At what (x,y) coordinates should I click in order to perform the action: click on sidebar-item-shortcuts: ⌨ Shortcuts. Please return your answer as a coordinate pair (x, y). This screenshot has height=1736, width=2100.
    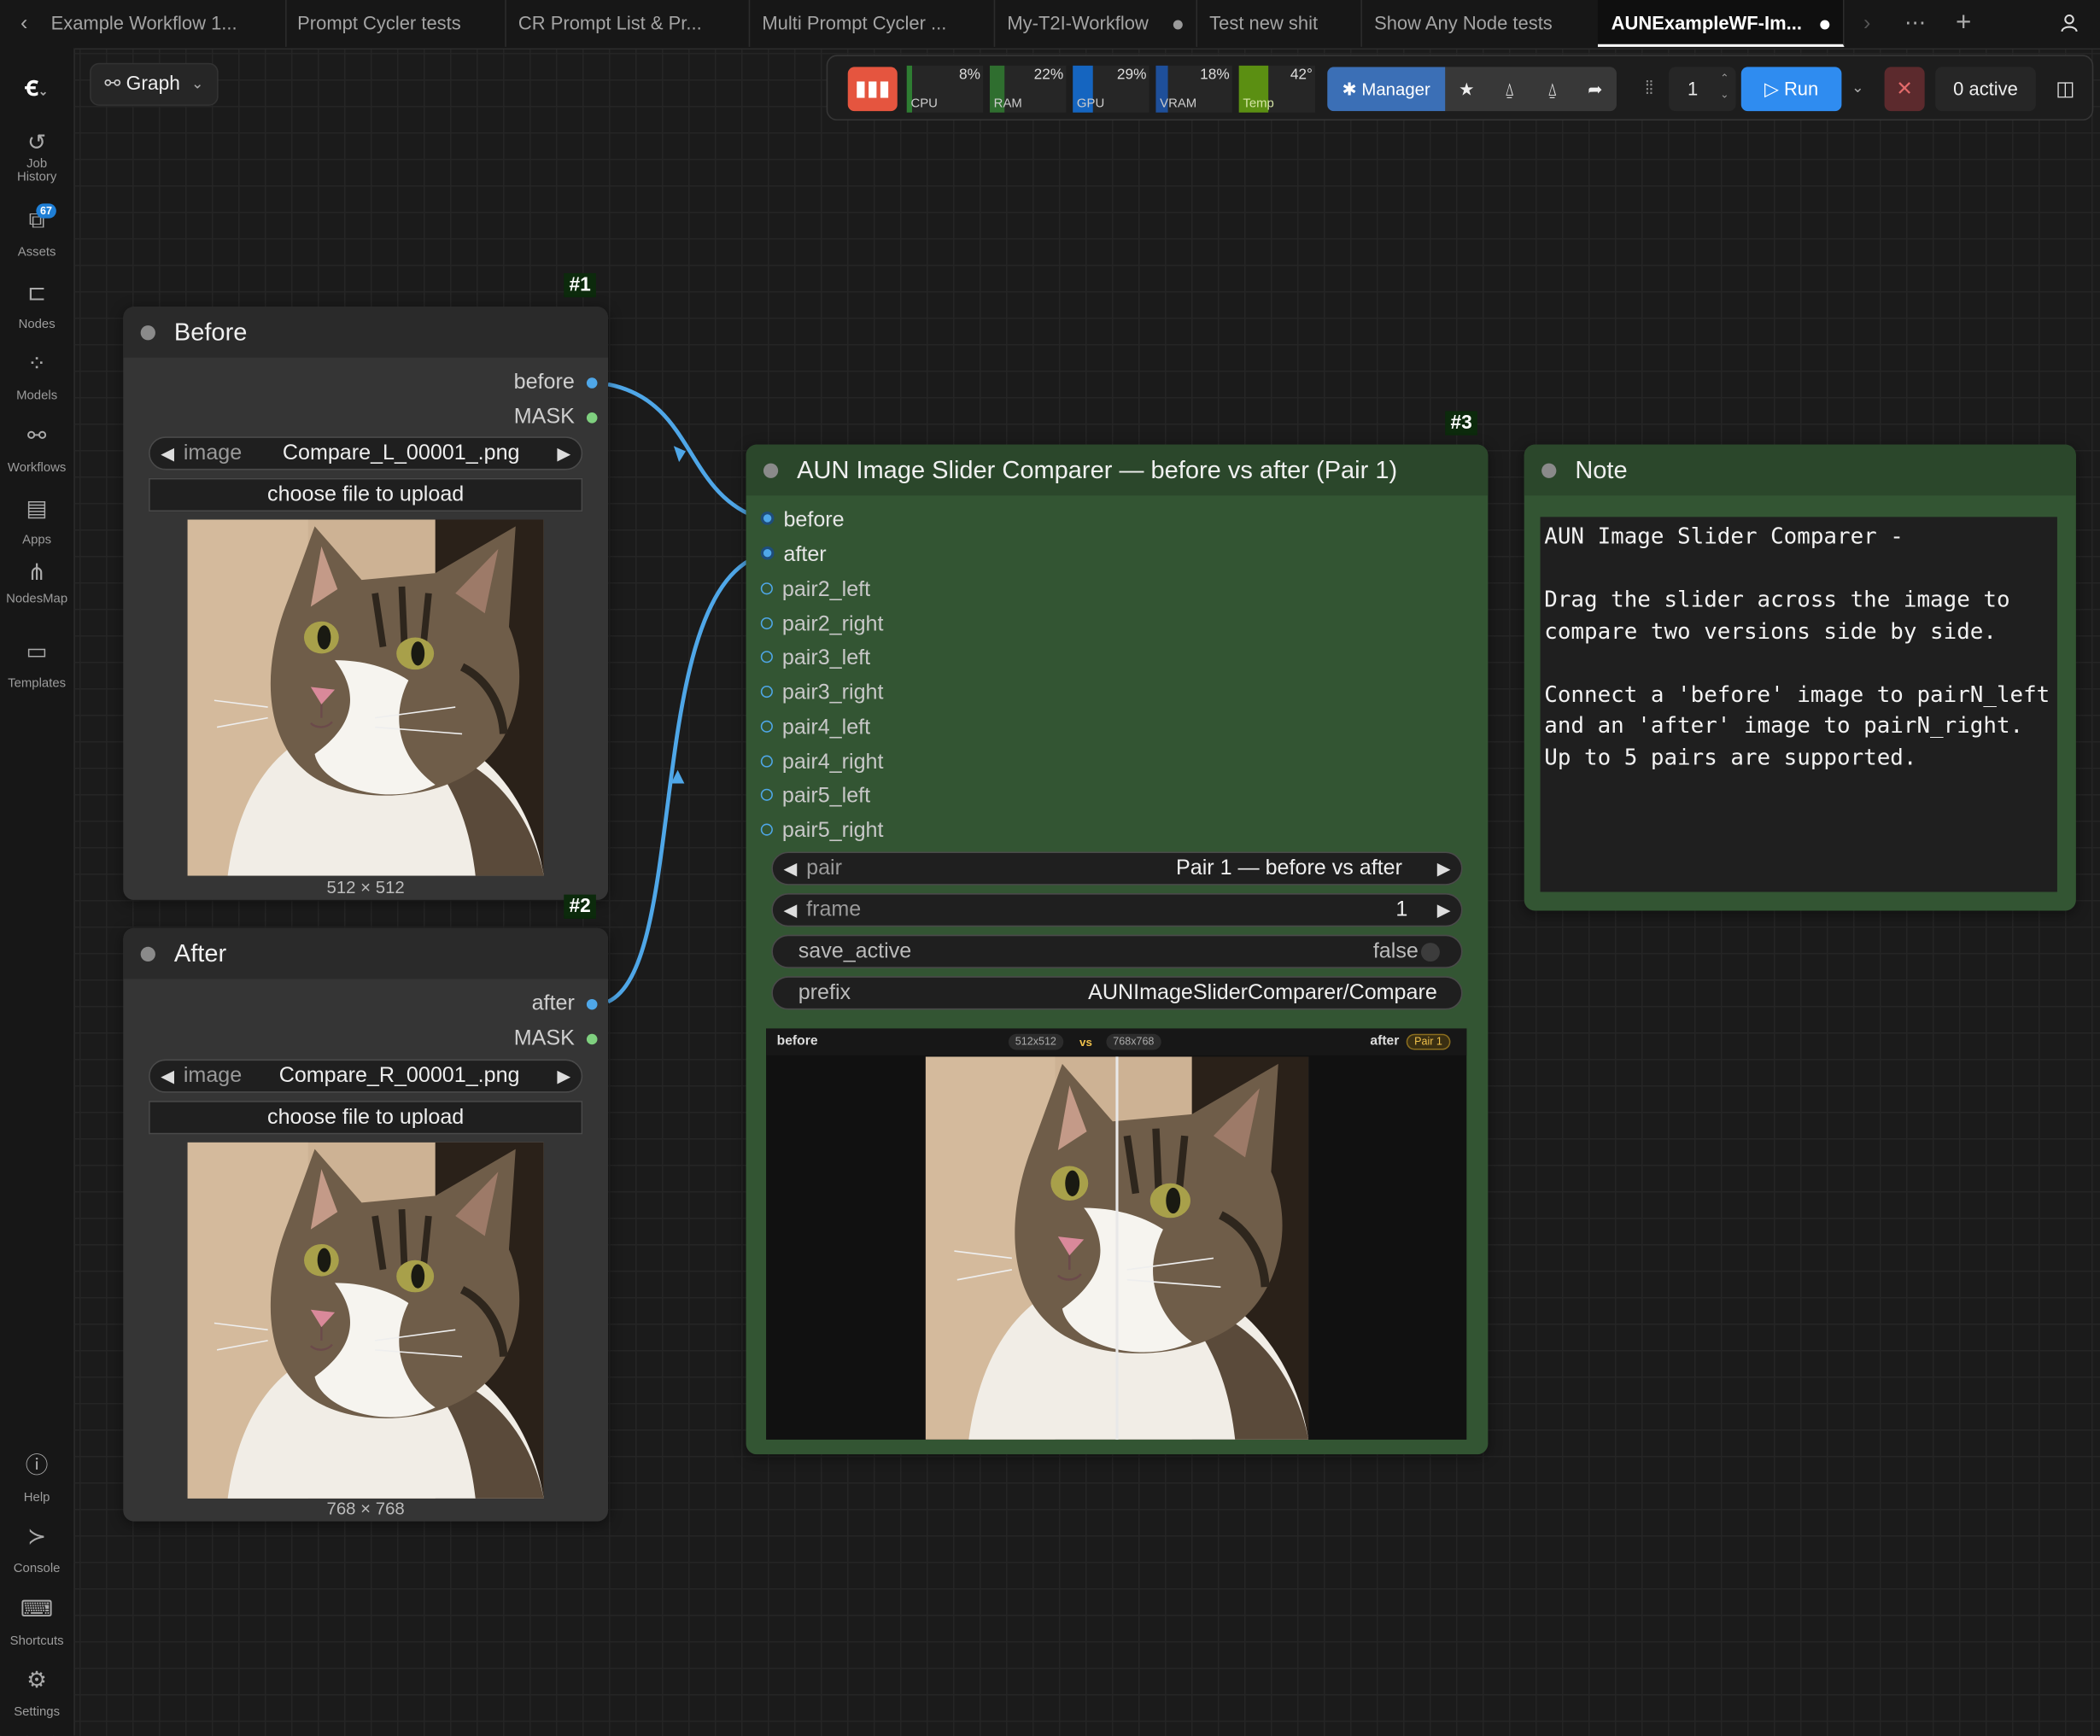
    Looking at the image, I should click on (36, 1622).